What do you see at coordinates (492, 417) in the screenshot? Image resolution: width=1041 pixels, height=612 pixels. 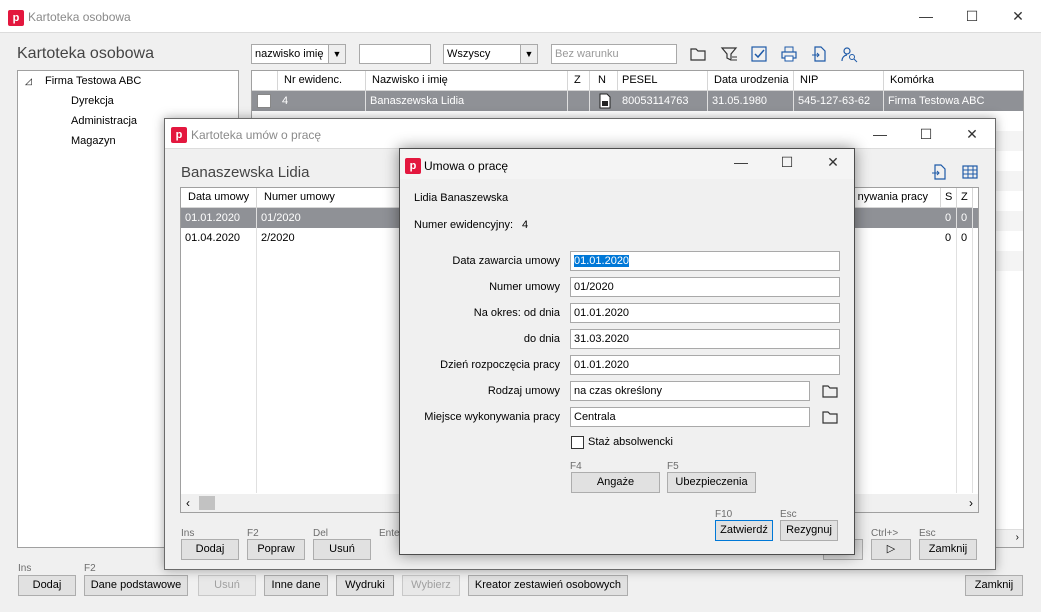 I see `work-place-label: Miejsce wykonywania pracy` at bounding box center [492, 417].